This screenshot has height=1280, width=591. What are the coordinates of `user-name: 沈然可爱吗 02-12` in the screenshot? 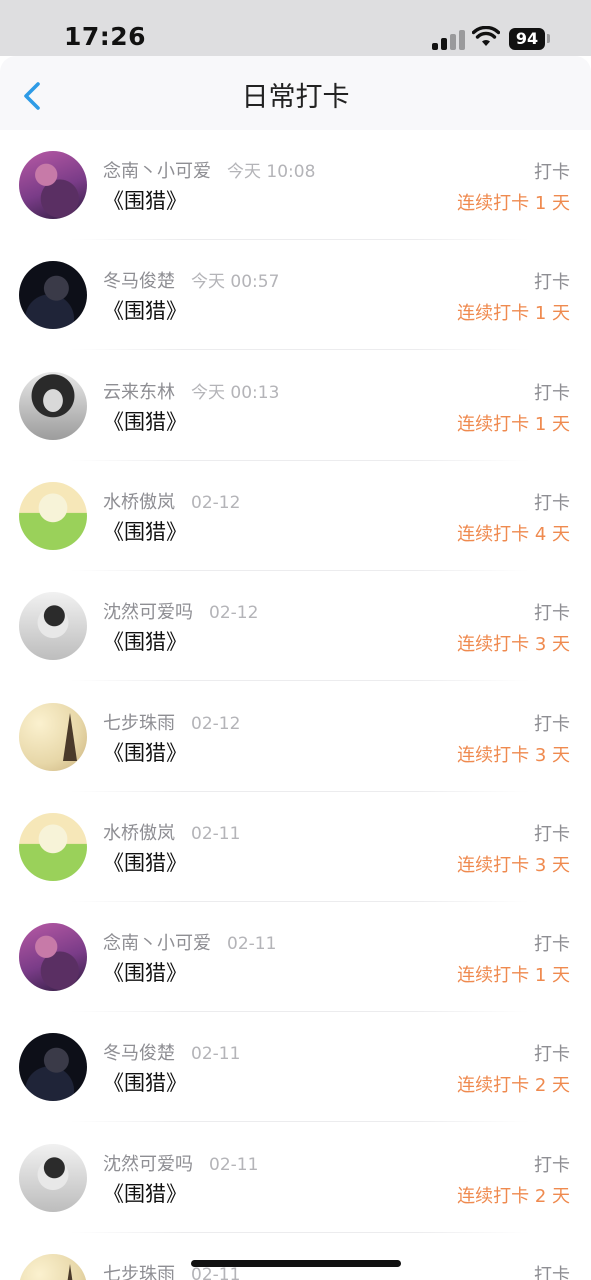 It's located at (180, 611).